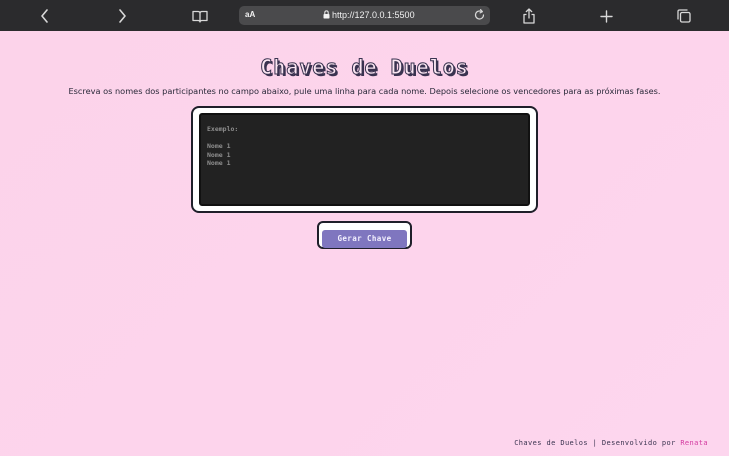 This screenshot has height=456, width=729. I want to click on address-bar: aA http://127.0.0.1:5500, so click(364, 15).